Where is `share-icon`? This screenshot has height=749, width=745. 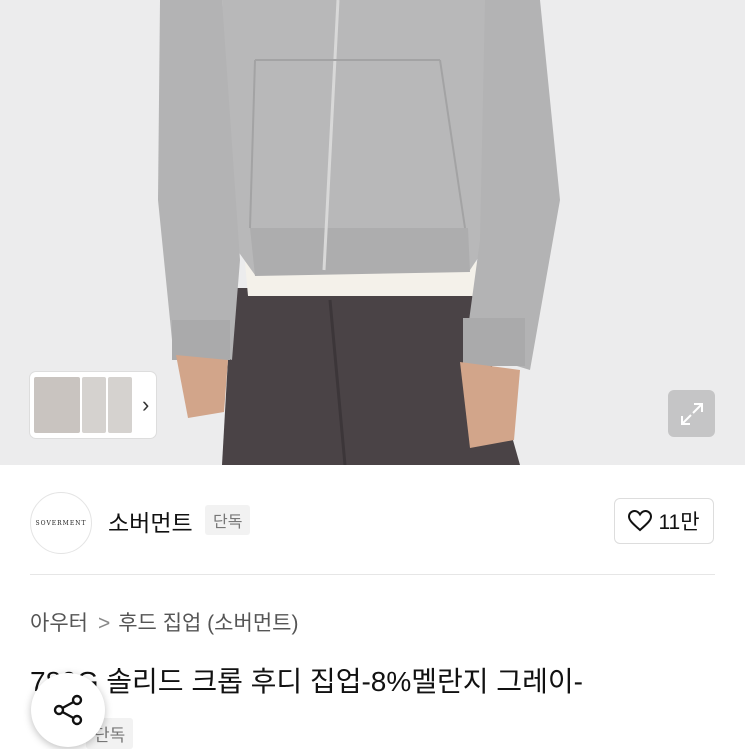 share-icon is located at coordinates (68, 710).